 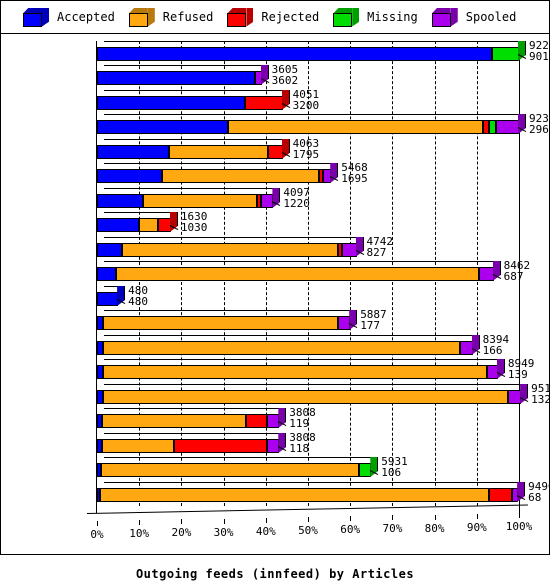 I want to click on x-axis-label: 80%, so click(x=434, y=528).